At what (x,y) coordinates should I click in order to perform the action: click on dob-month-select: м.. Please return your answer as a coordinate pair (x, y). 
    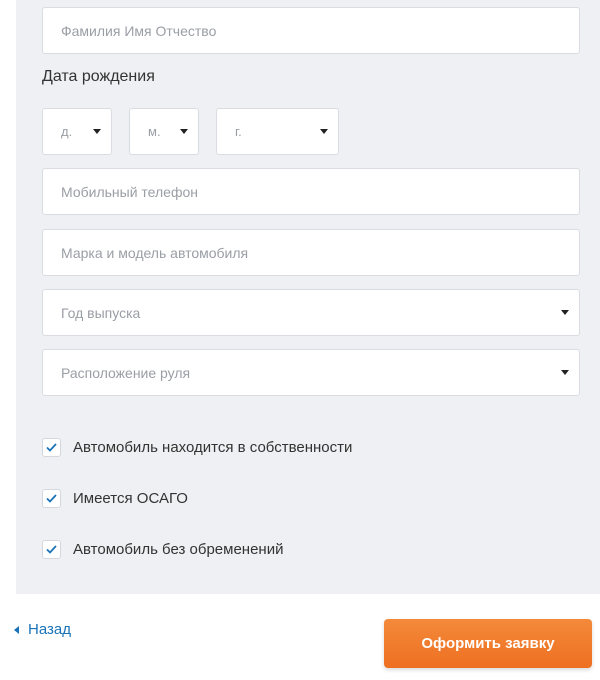
    Looking at the image, I should click on (164, 131).